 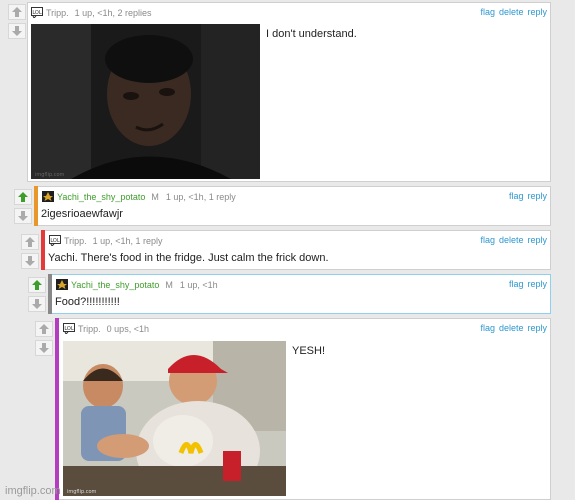 What do you see at coordinates (198, 284) in the screenshot?
I see `comment-stats: 1 up, <1h` at bounding box center [198, 284].